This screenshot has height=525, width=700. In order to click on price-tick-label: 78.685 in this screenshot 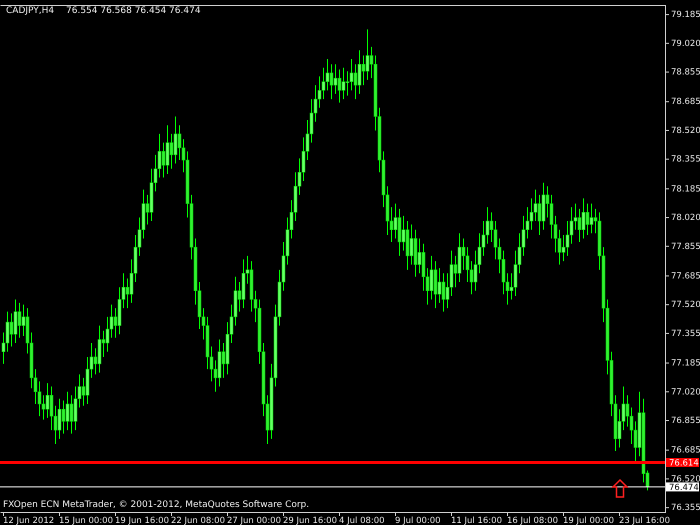, I will do `click(685, 102)`.